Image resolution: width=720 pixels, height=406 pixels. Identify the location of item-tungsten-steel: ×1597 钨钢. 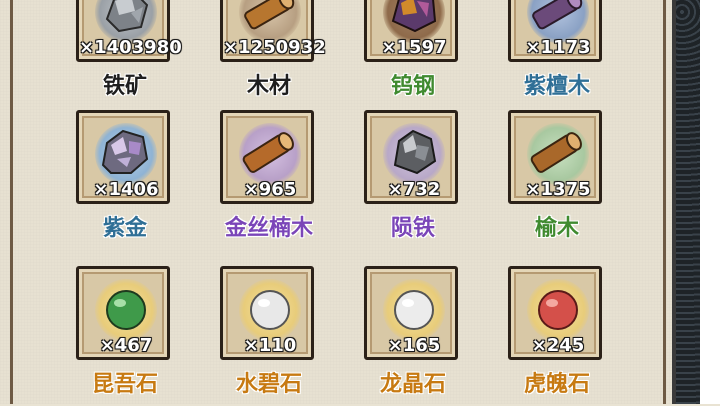
(413, 54).